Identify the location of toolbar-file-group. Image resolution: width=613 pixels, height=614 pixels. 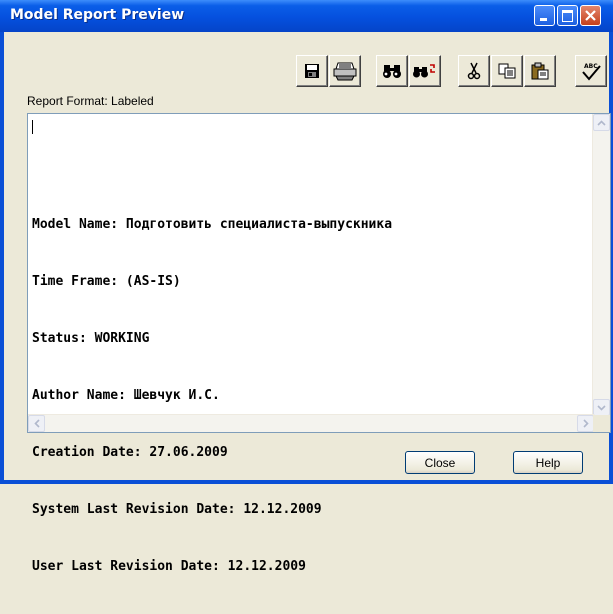
(329, 71).